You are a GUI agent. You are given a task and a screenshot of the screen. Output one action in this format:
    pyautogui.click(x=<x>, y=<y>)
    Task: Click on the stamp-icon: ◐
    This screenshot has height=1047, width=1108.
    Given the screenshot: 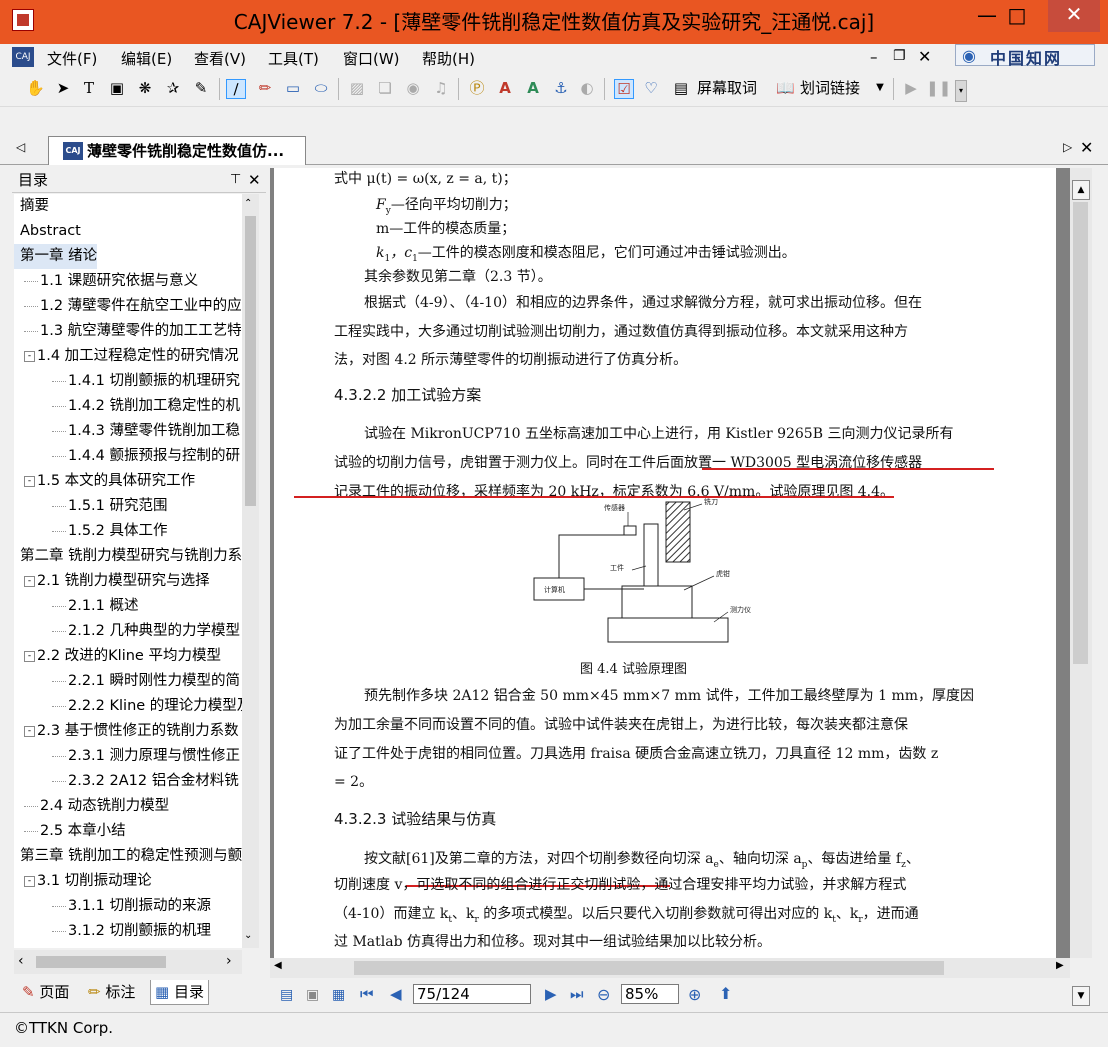 What is the action you would take?
    pyautogui.click(x=587, y=88)
    